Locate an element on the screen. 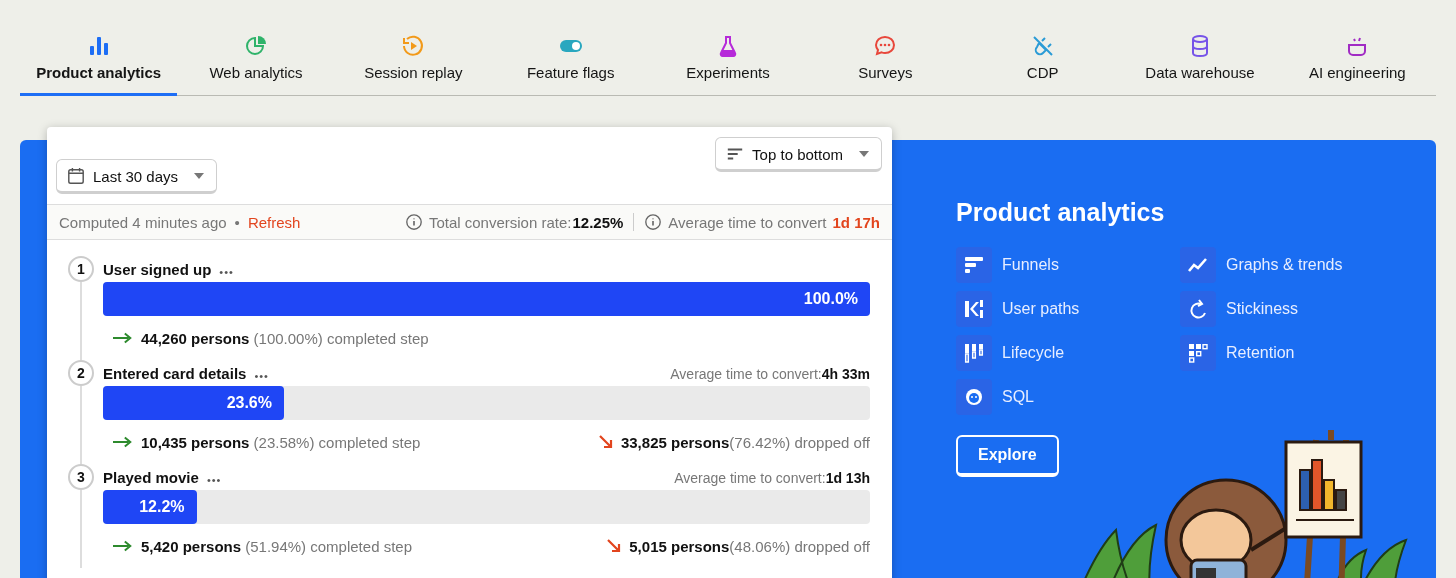 This screenshot has height=578, width=1456. average-time-label: Average time to convert is located at coordinates (747, 222).